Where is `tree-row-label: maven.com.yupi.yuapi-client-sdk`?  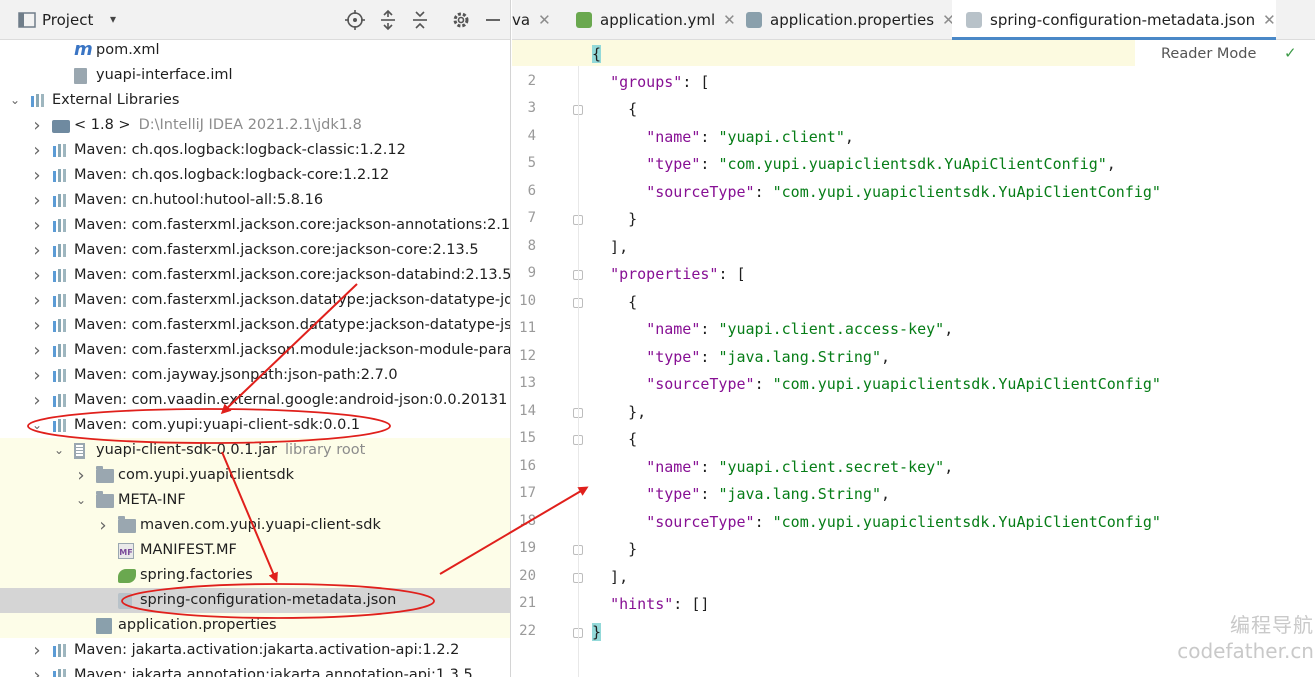 tree-row-label: maven.com.yupi.yuapi-client-sdk is located at coordinates (260, 525).